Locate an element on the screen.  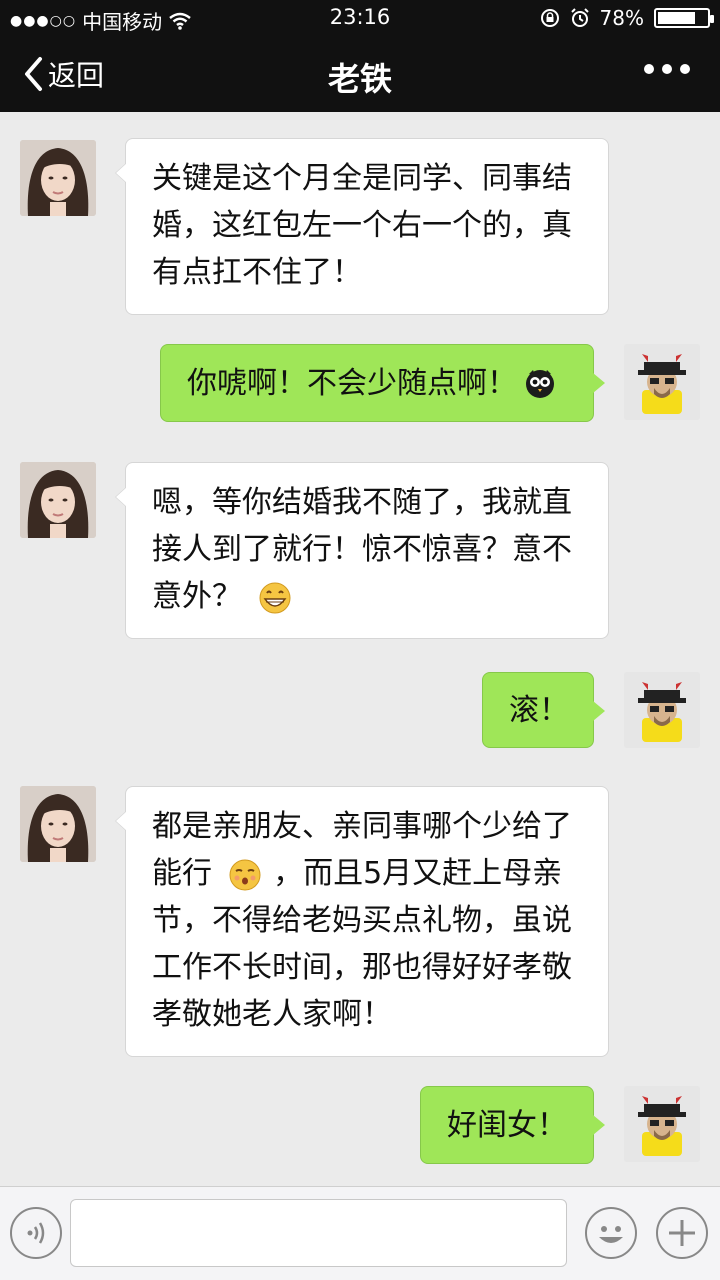
message-line: 嗯，等你结婚我不随了，我就直 is located at coordinates (362, 502).